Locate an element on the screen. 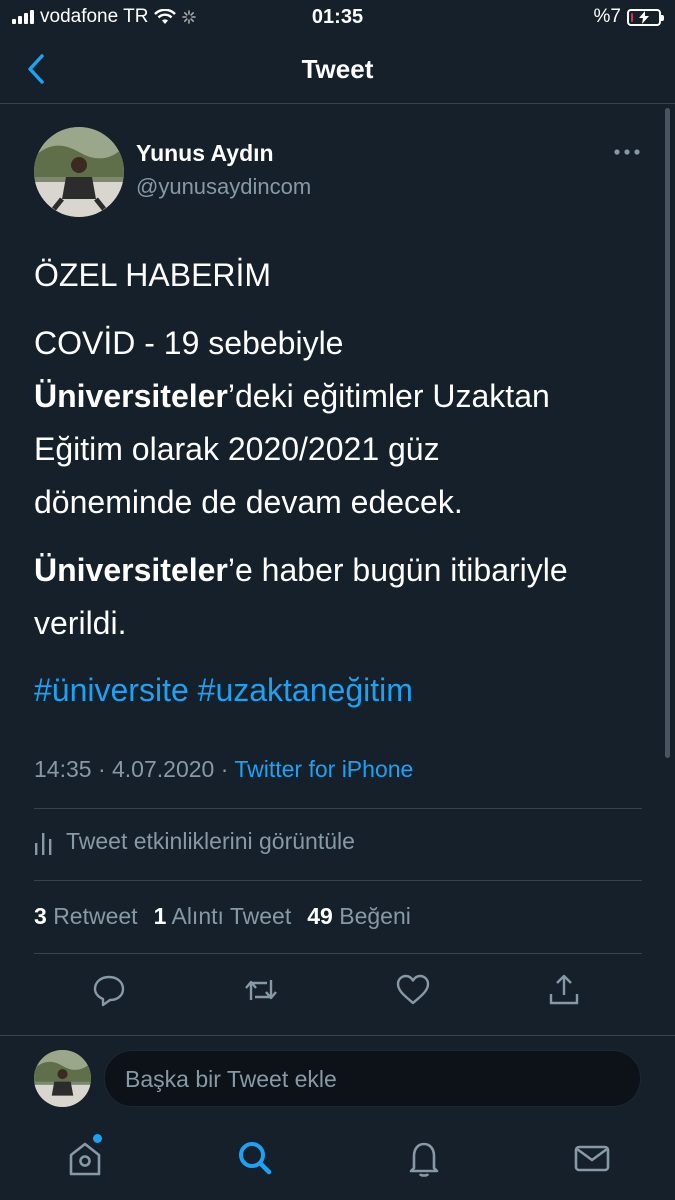  reply-input: Başka bir Tweet ekle is located at coordinates (372, 1078).